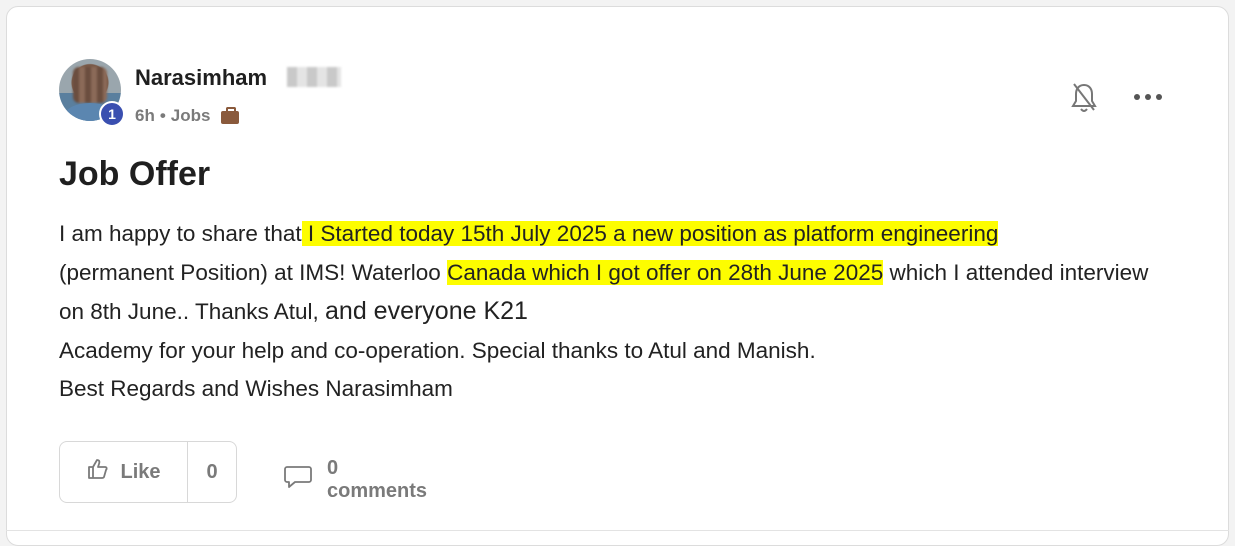  Describe the element at coordinates (253, 272) in the screenshot. I see `body-text-2: (permanent Position) at IMS! Waterloo` at that location.